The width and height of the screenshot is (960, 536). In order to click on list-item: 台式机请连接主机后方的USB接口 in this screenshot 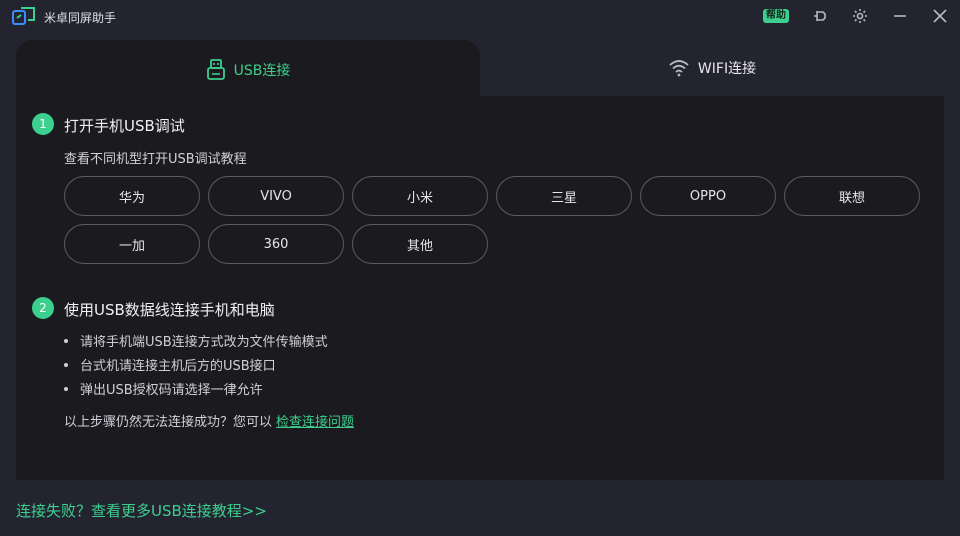, I will do `click(170, 364)`.